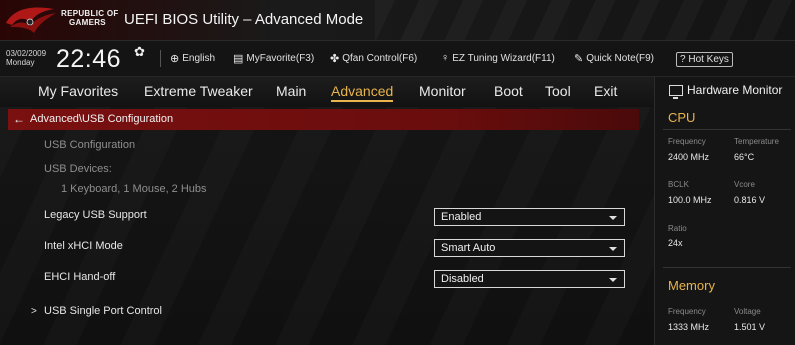  I want to click on ez-tuning-label: EZ Tuning Wizard(F11), so click(503, 58).